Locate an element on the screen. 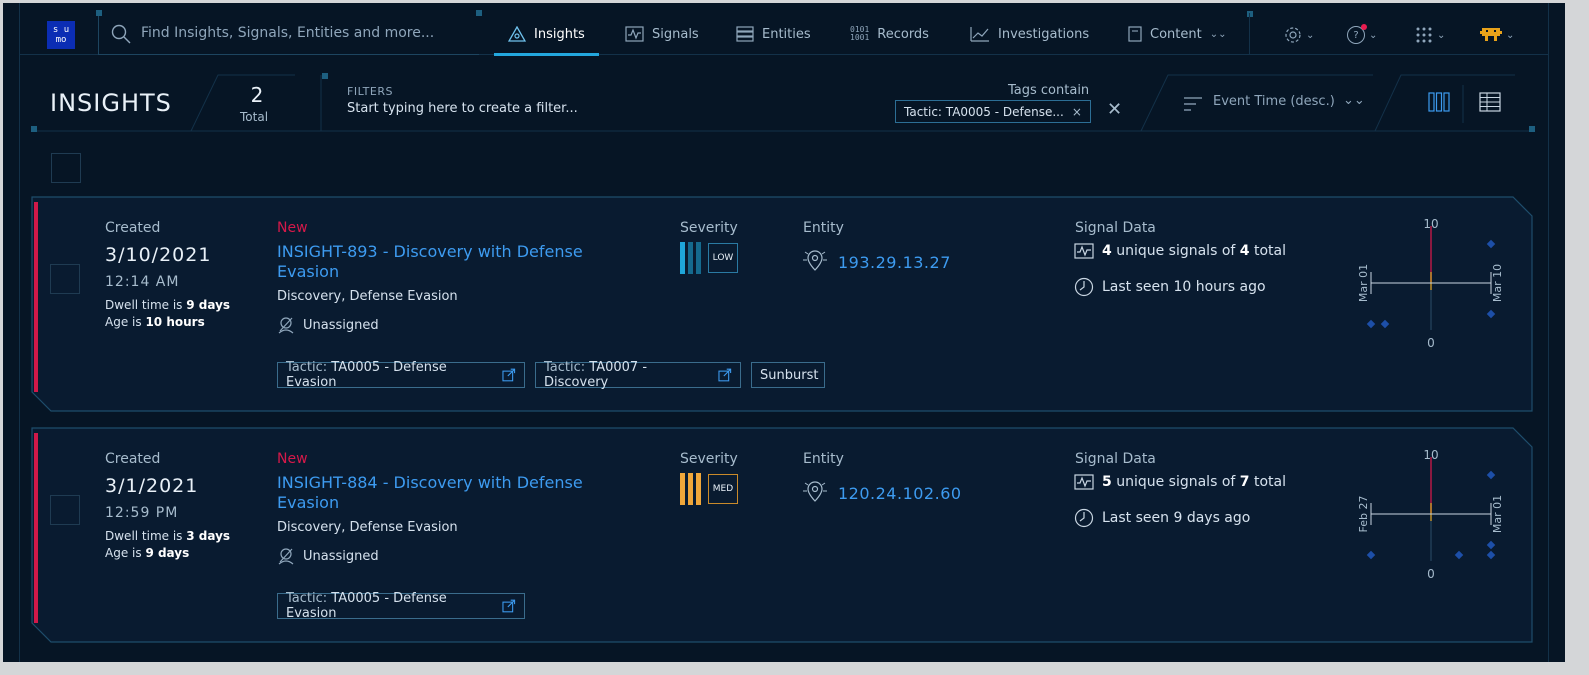  created-label: Created is located at coordinates (133, 228).